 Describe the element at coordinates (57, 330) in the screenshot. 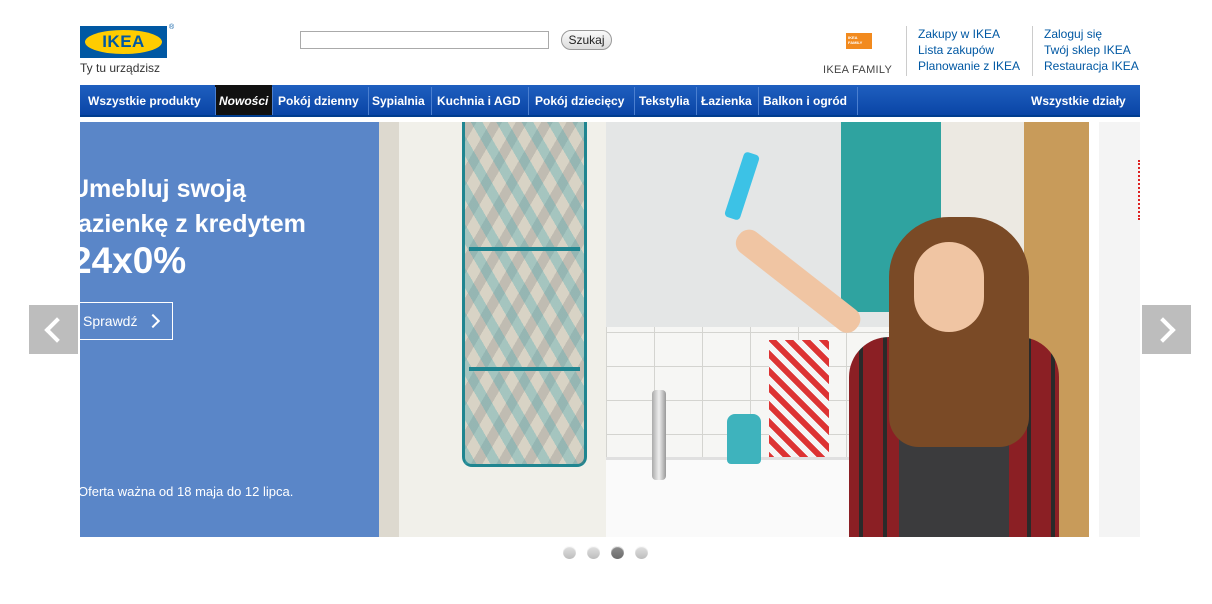

I see `chevron-left-icon` at that location.